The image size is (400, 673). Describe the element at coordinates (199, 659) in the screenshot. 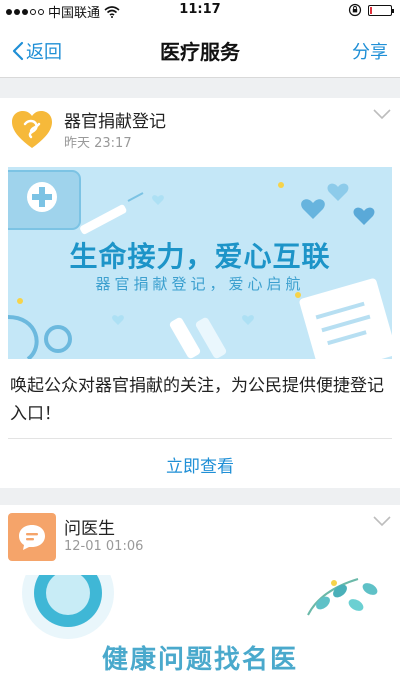

I see `banner-headline: 健康问题找名医` at that location.